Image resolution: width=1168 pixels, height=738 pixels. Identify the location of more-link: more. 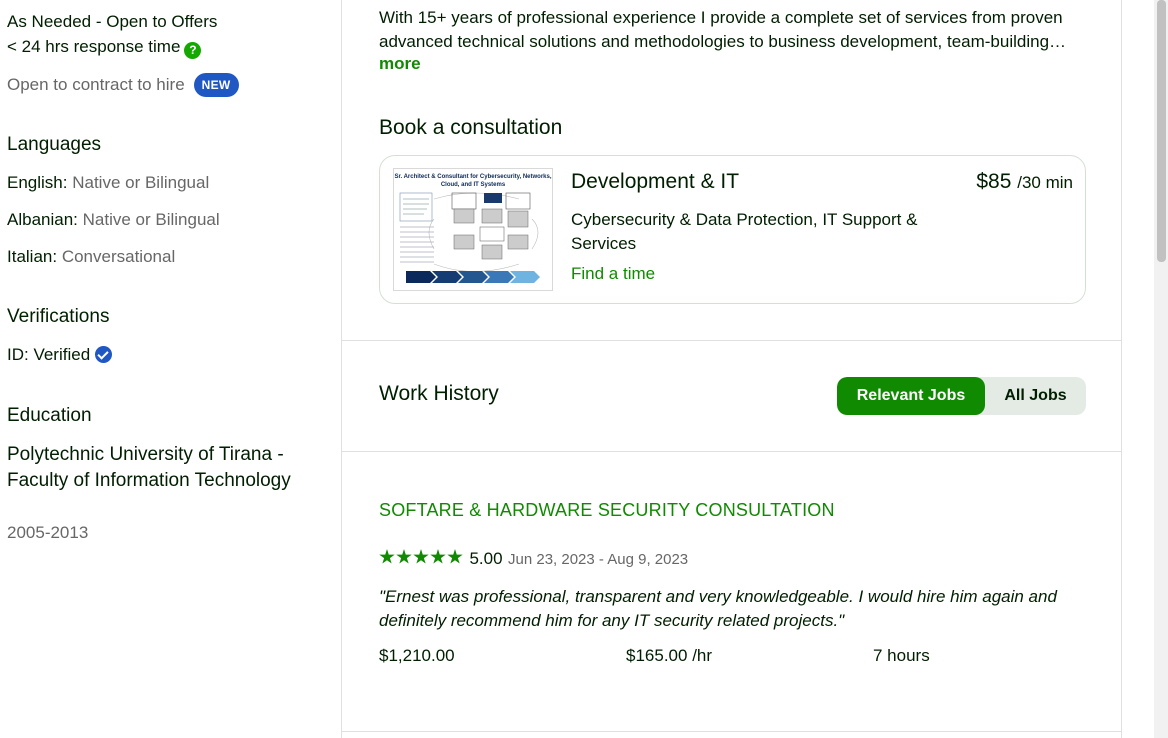
(400, 64).